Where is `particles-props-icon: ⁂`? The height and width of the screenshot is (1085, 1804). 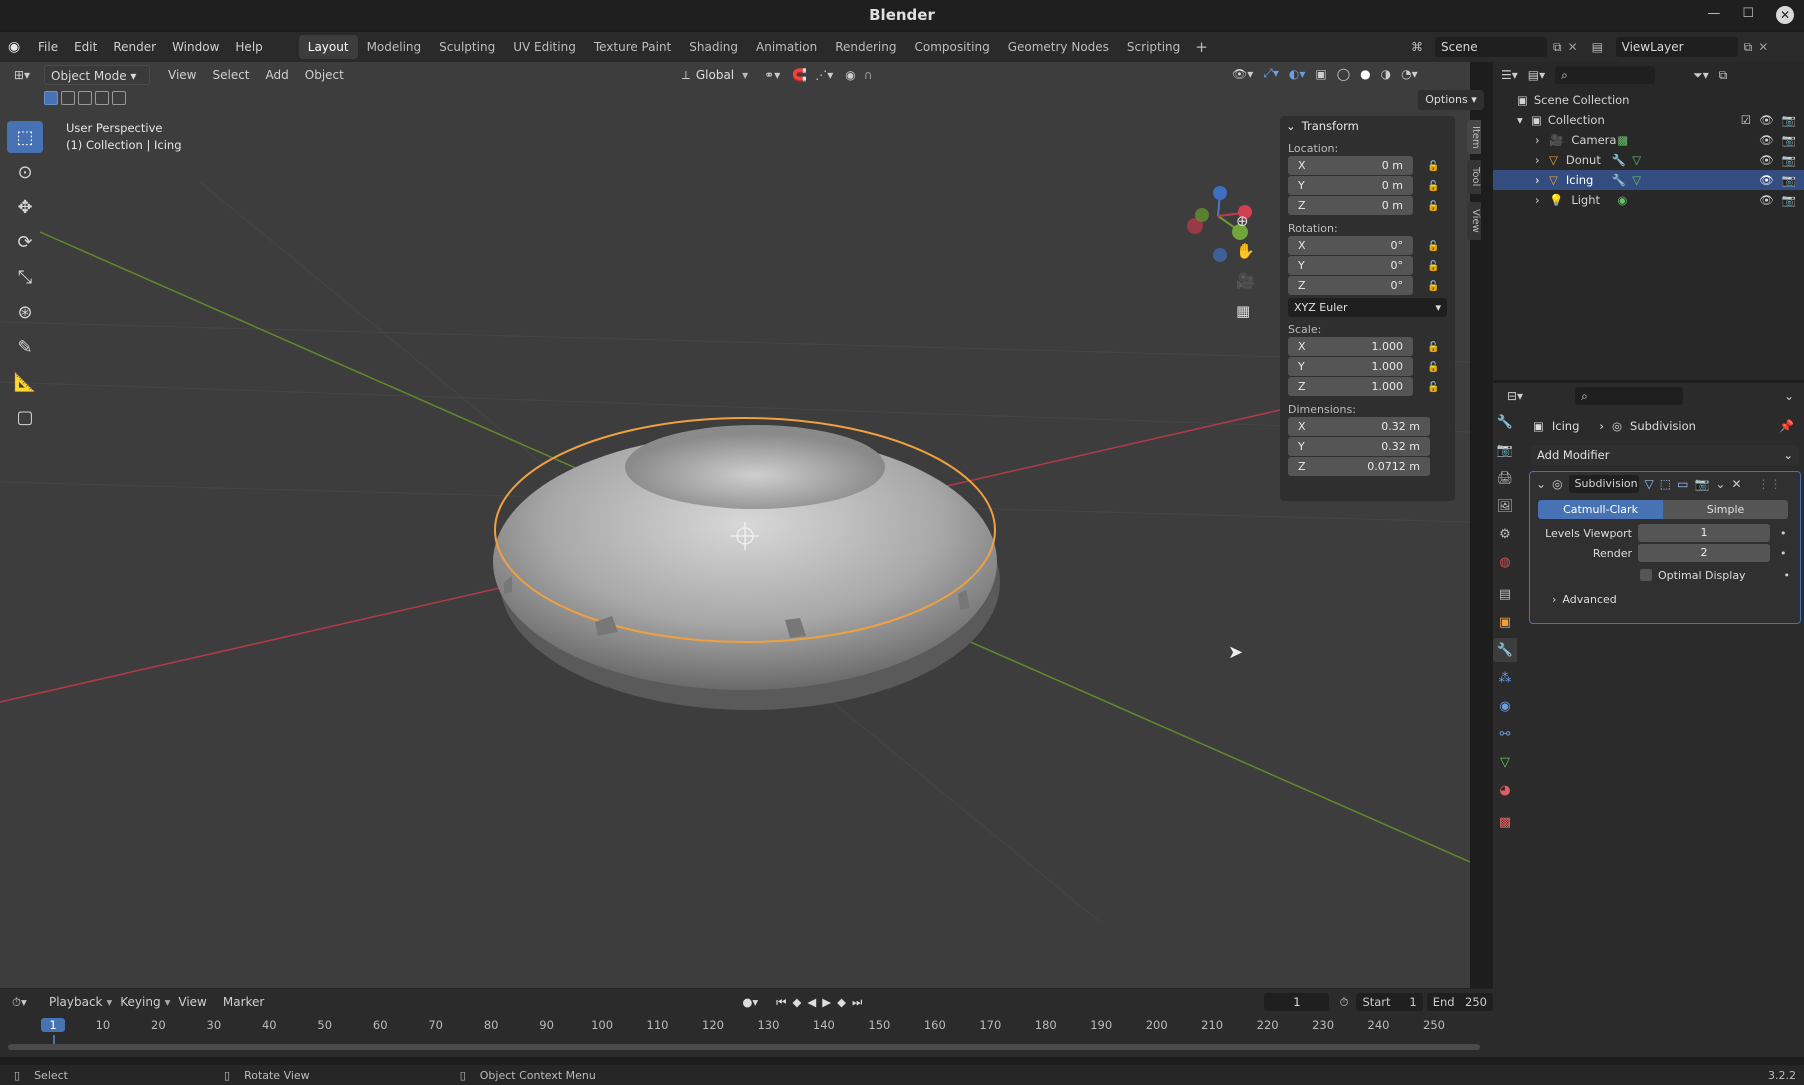 particles-props-icon: ⁂ is located at coordinates (1505, 678).